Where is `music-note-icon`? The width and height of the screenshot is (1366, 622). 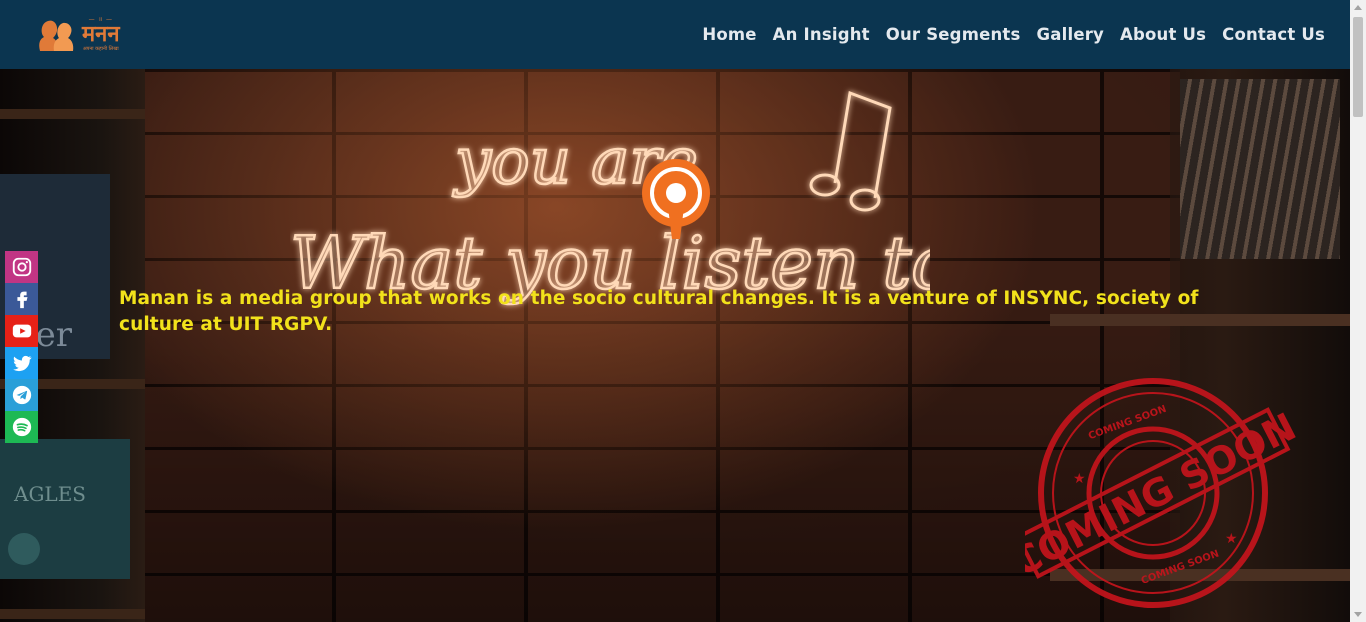
music-note-icon is located at coordinates (850, 151).